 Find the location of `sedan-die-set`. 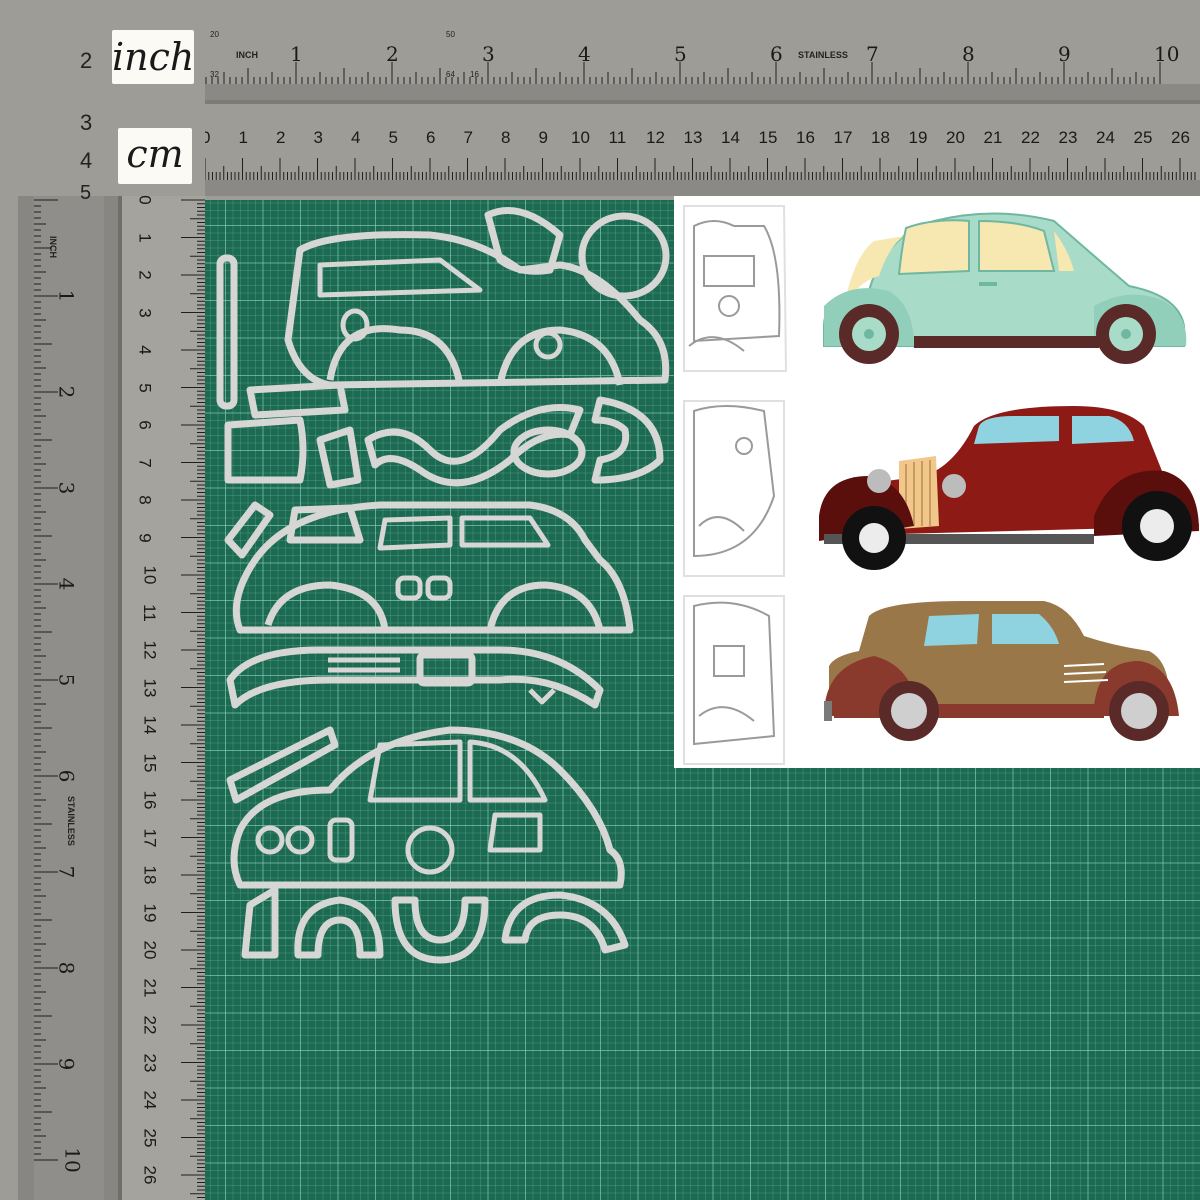

sedan-die-set is located at coordinates (429, 605).